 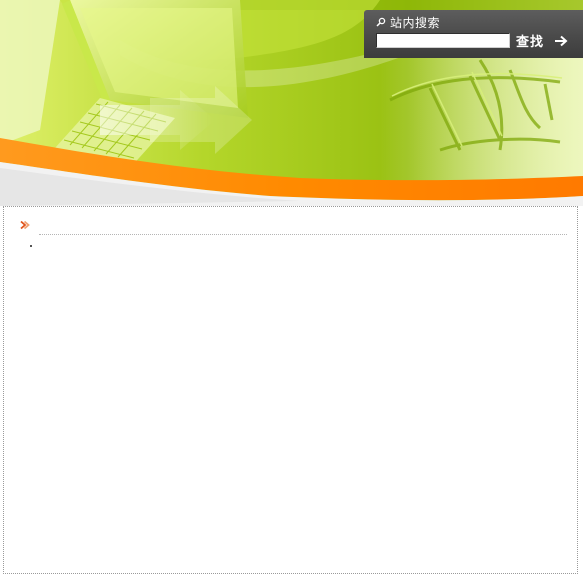 What do you see at coordinates (561, 40) in the screenshot?
I see `arrow-right-icon` at bounding box center [561, 40].